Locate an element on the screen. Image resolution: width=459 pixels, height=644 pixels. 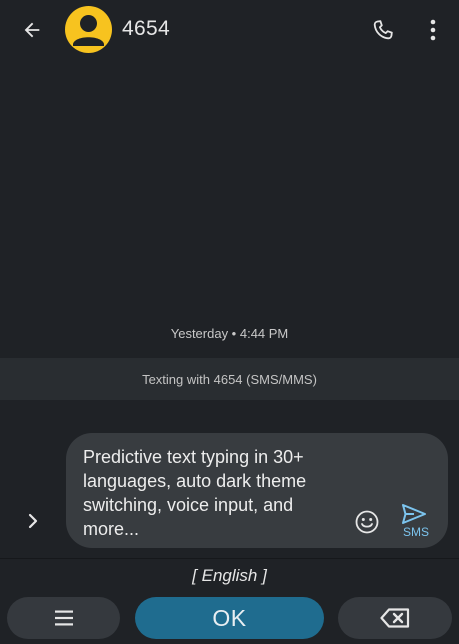
texting-banner: Texting with 4654 (SMS/MMS) is located at coordinates (229, 379).